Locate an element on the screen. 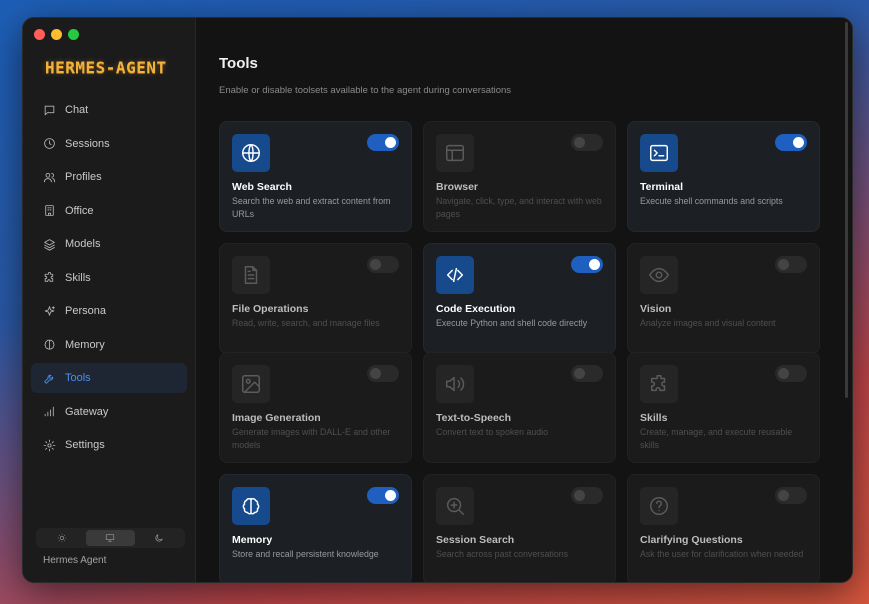  sidebar-item-chat: Chat is located at coordinates (109, 110).